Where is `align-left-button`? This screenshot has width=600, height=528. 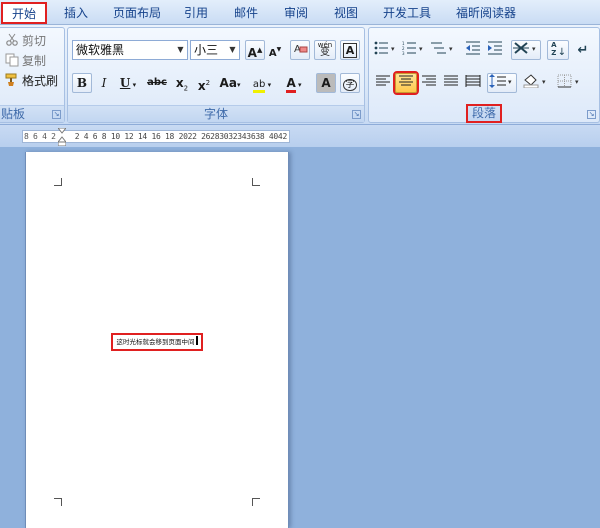 align-left-button is located at coordinates (383, 83).